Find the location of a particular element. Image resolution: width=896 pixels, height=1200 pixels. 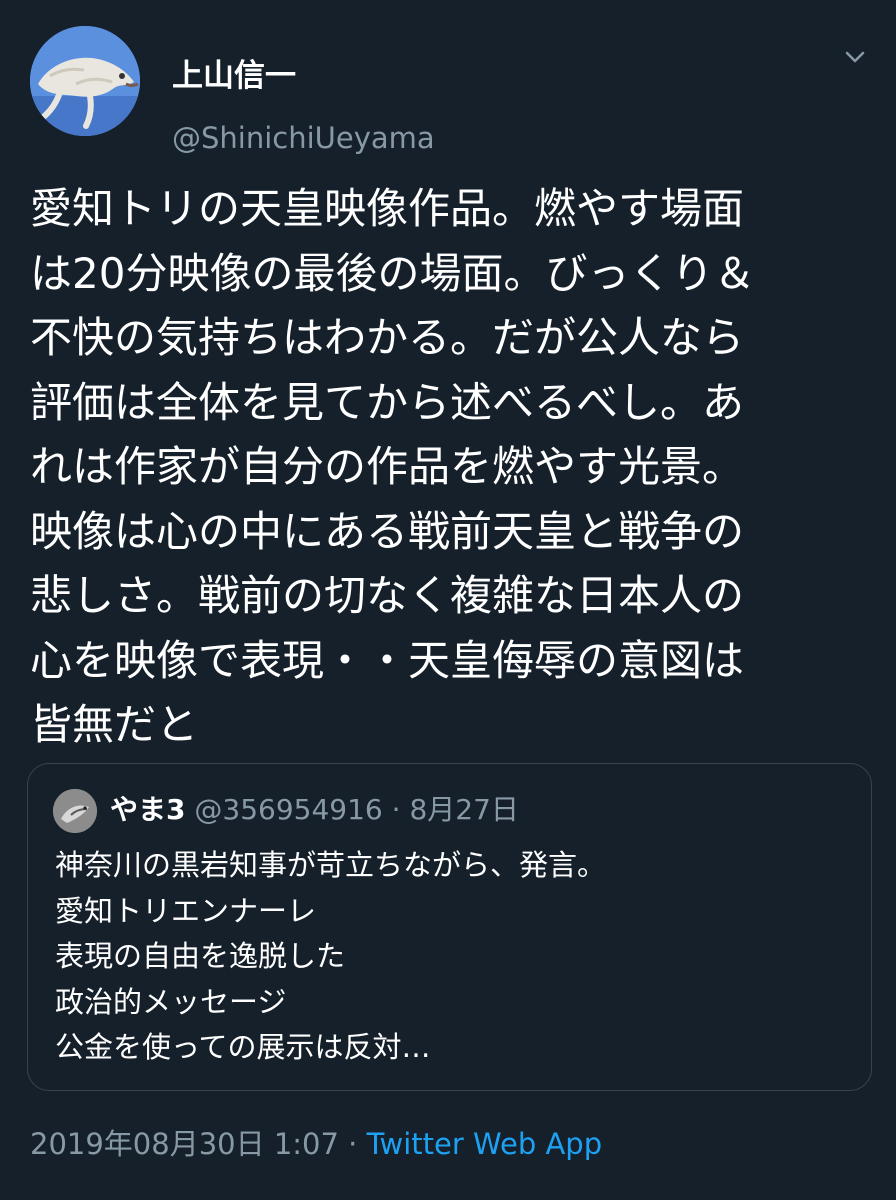

bird-avatar-image is located at coordinates (75, 811).